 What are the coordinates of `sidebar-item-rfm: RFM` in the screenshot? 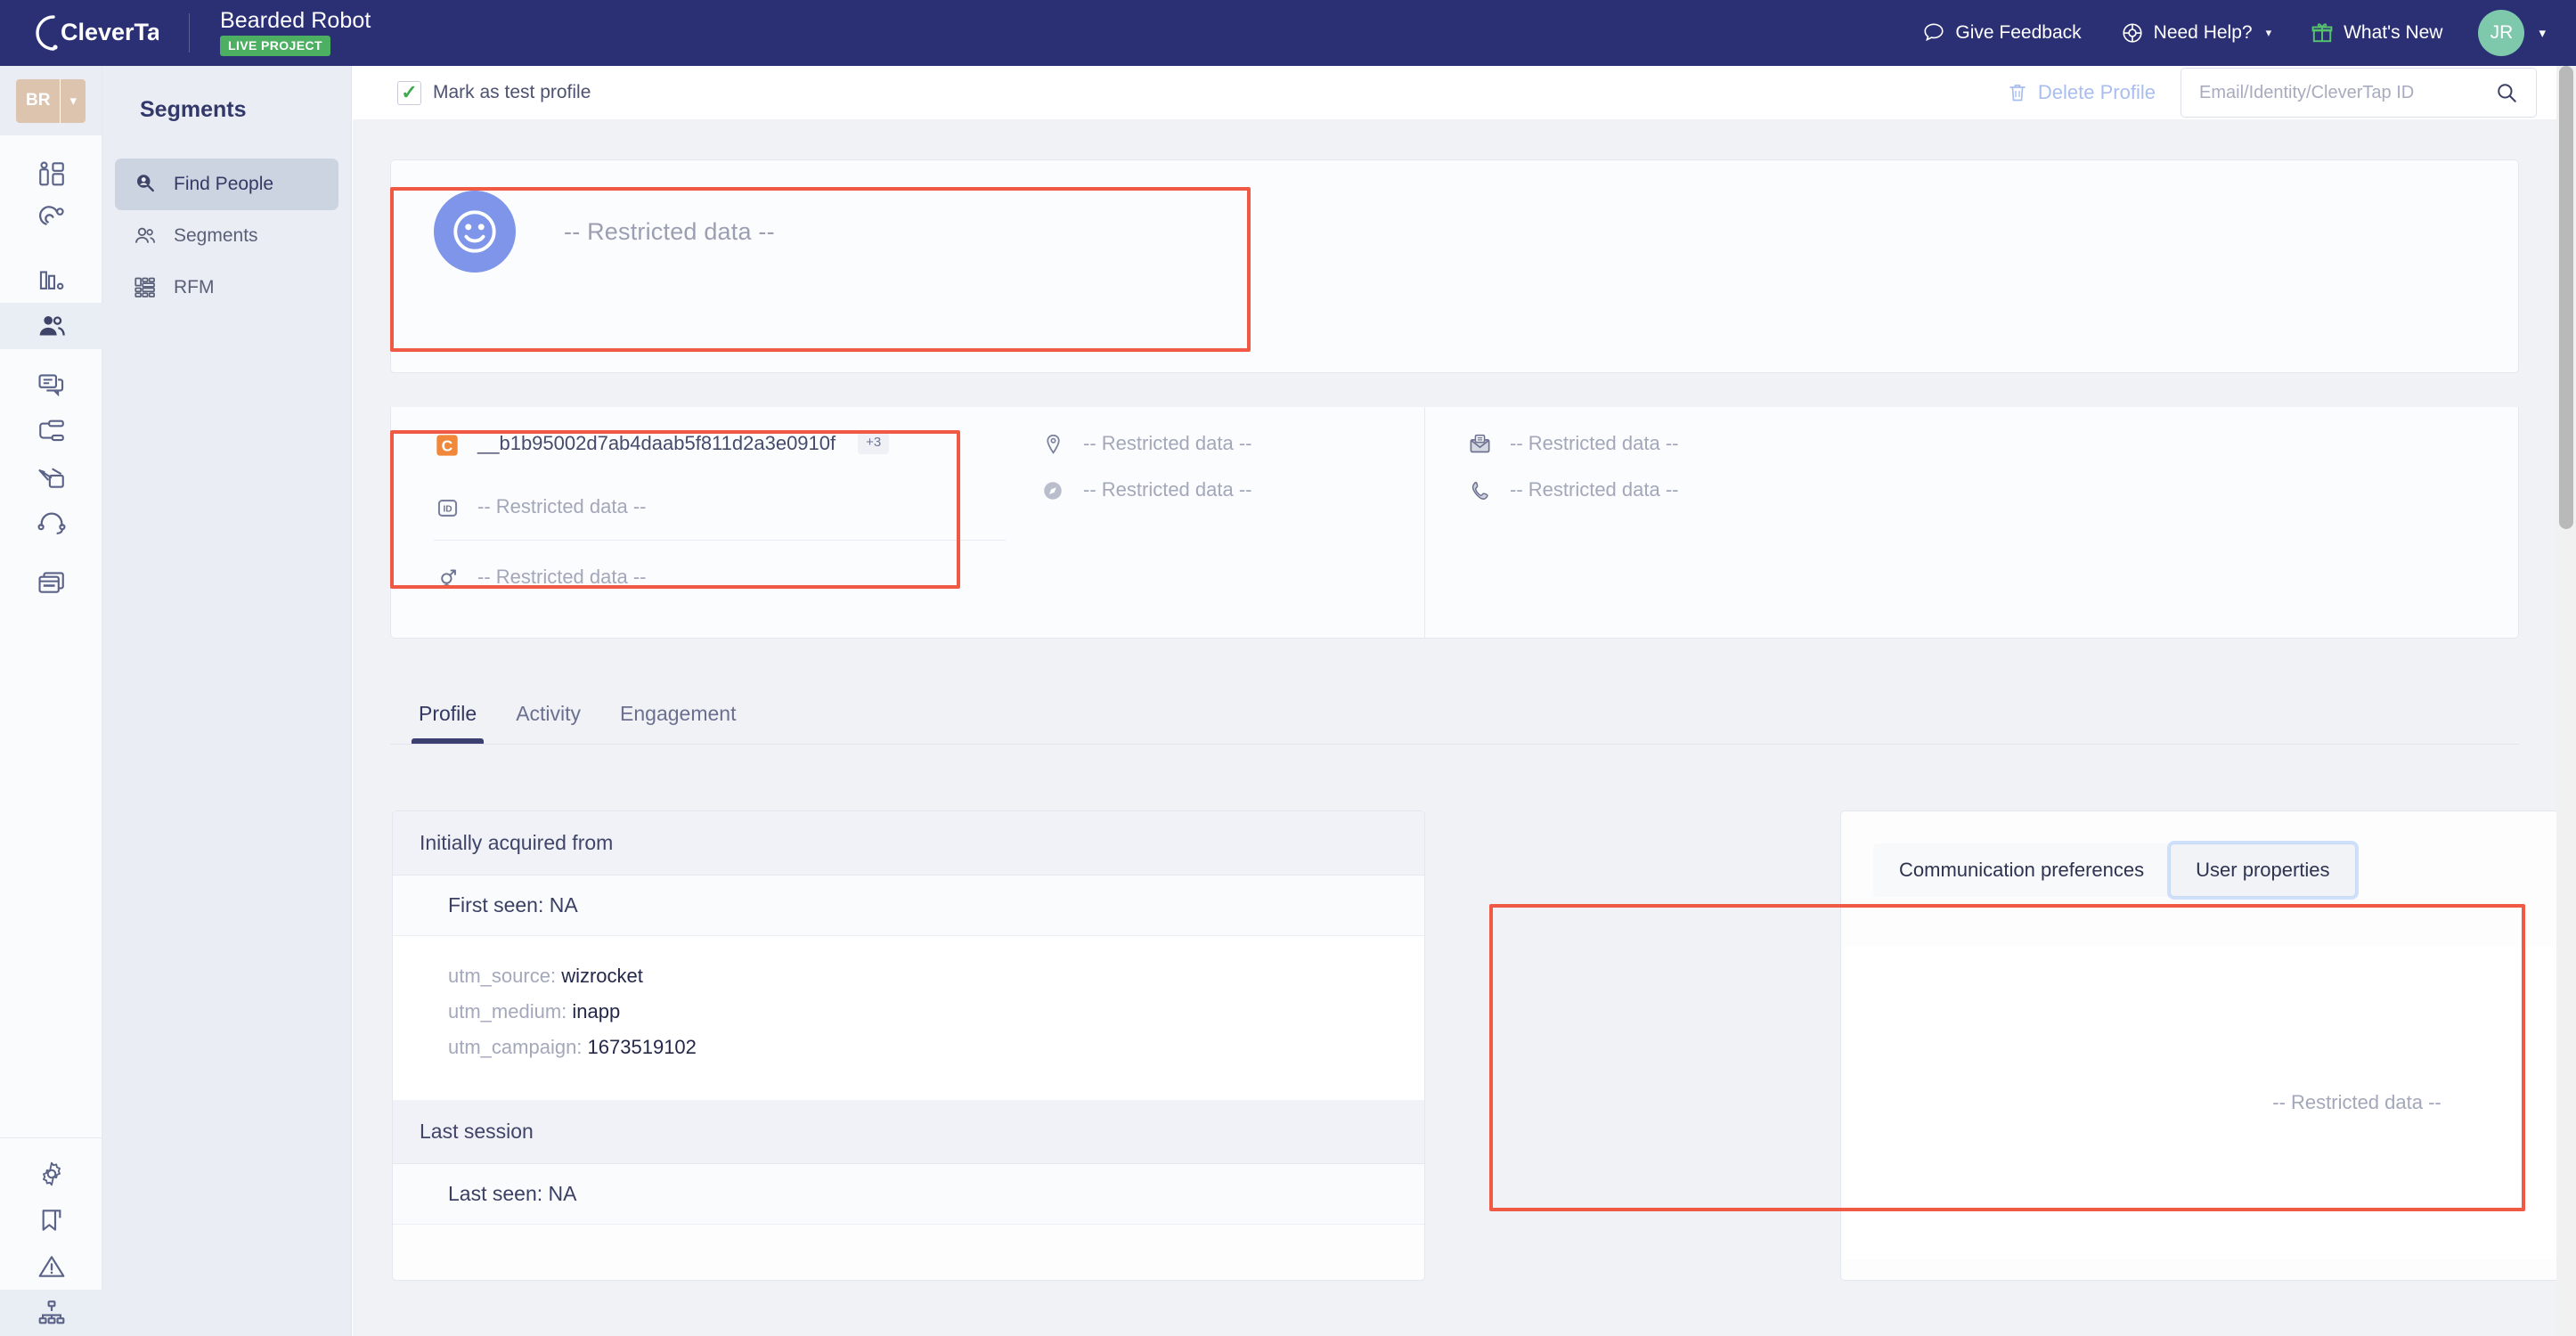 It's located at (226, 288).